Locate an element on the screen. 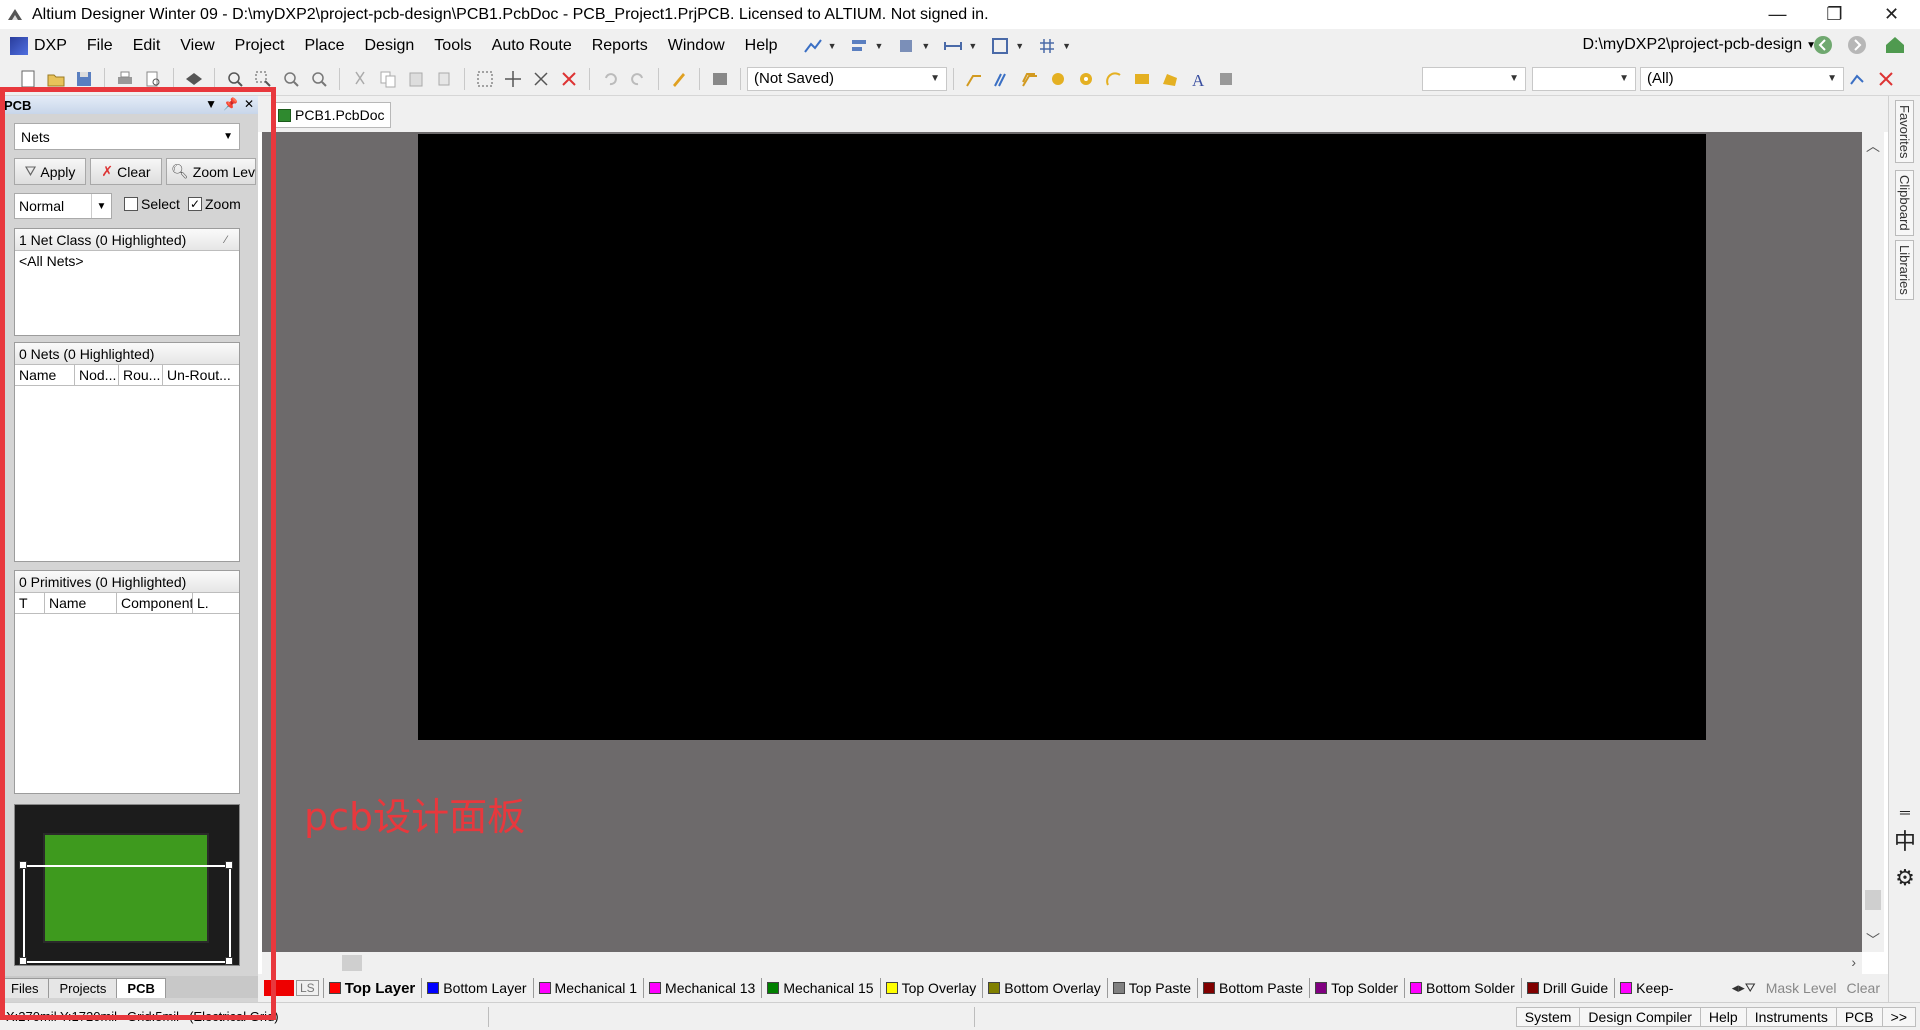 Image resolution: width=1920 pixels, height=1030 pixels. place-polygon-icon is located at coordinates (1170, 79).